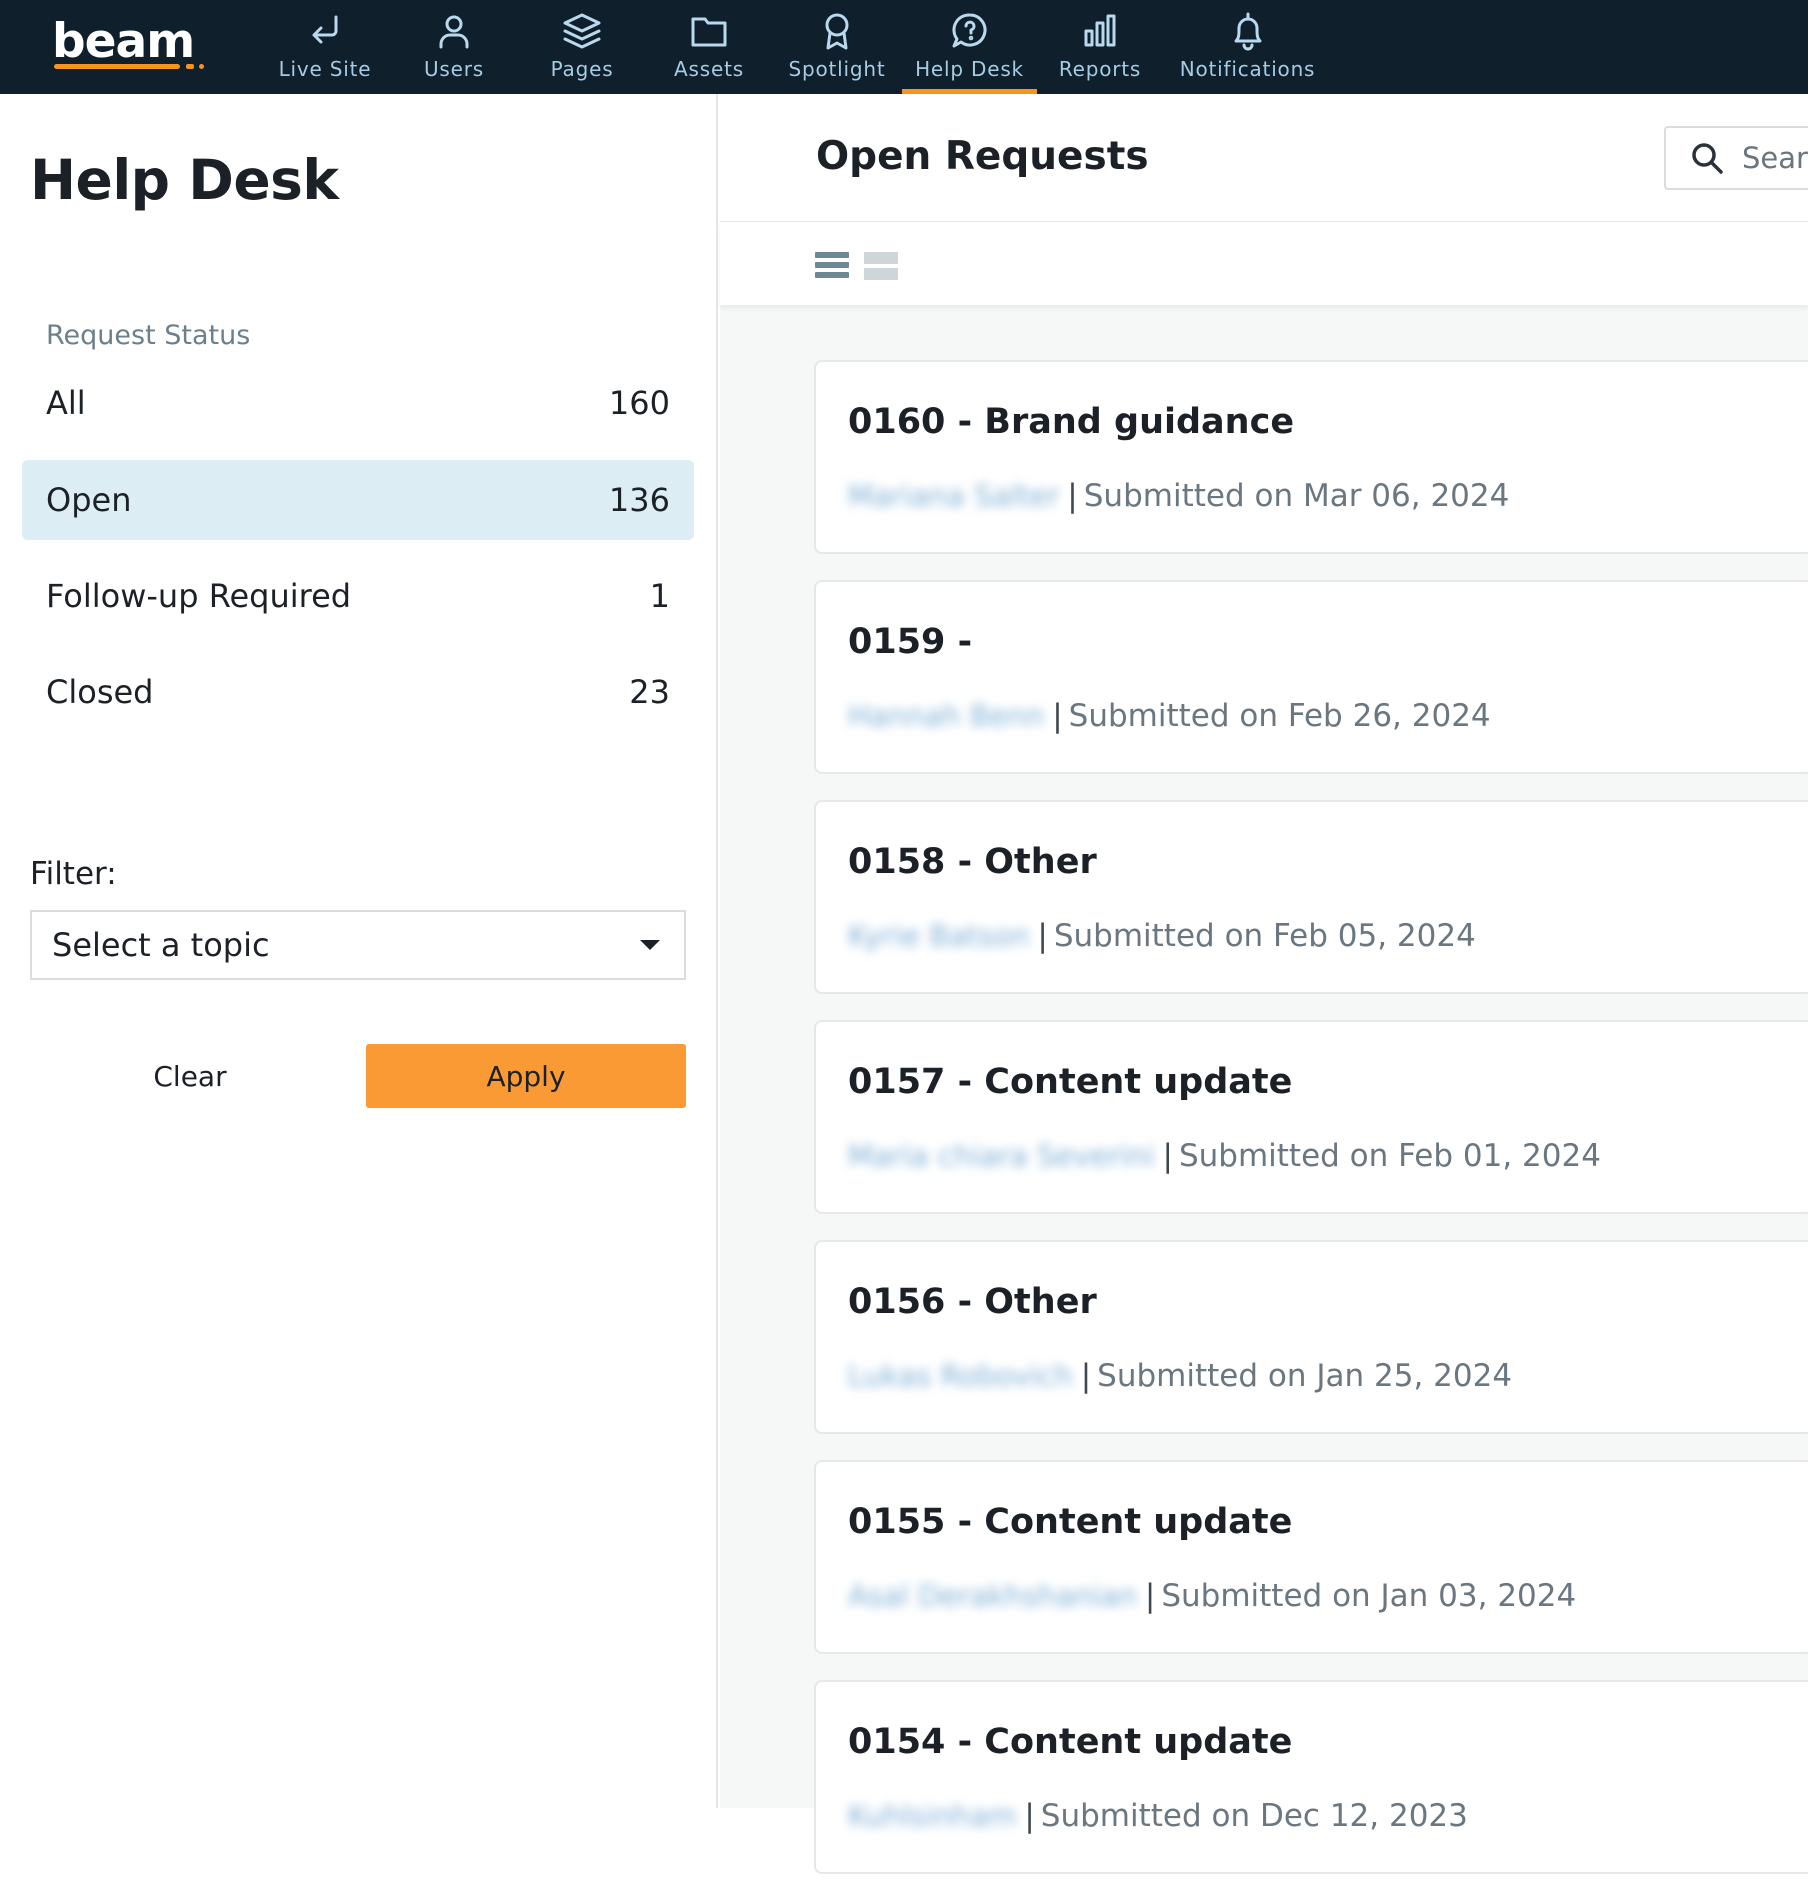 The width and height of the screenshot is (1808, 1900). I want to click on request-title: 0160 - Brand guidance, so click(1071, 422).